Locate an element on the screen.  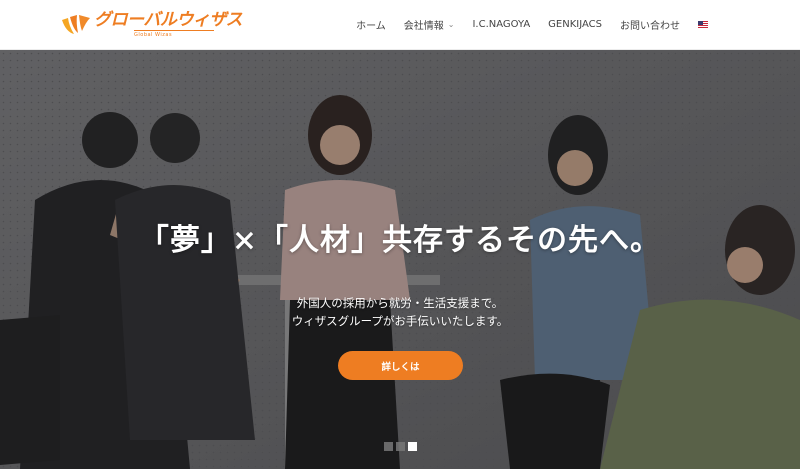
slider-pagination is located at coordinates (402, 446).